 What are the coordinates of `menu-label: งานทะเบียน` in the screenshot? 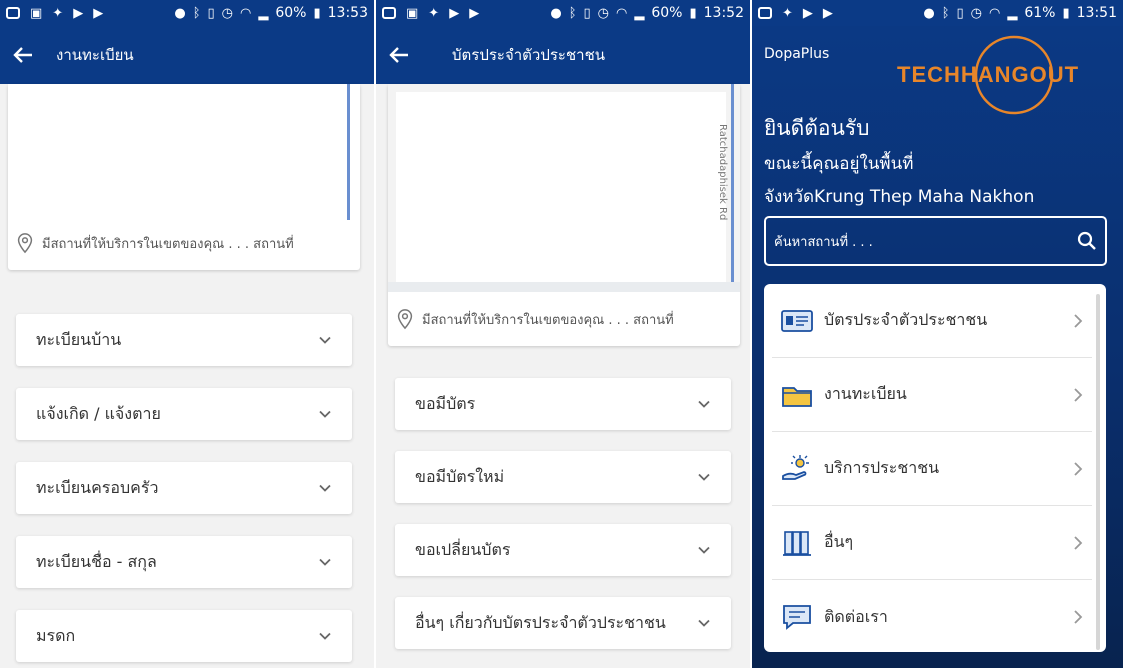 It's located at (865, 393).